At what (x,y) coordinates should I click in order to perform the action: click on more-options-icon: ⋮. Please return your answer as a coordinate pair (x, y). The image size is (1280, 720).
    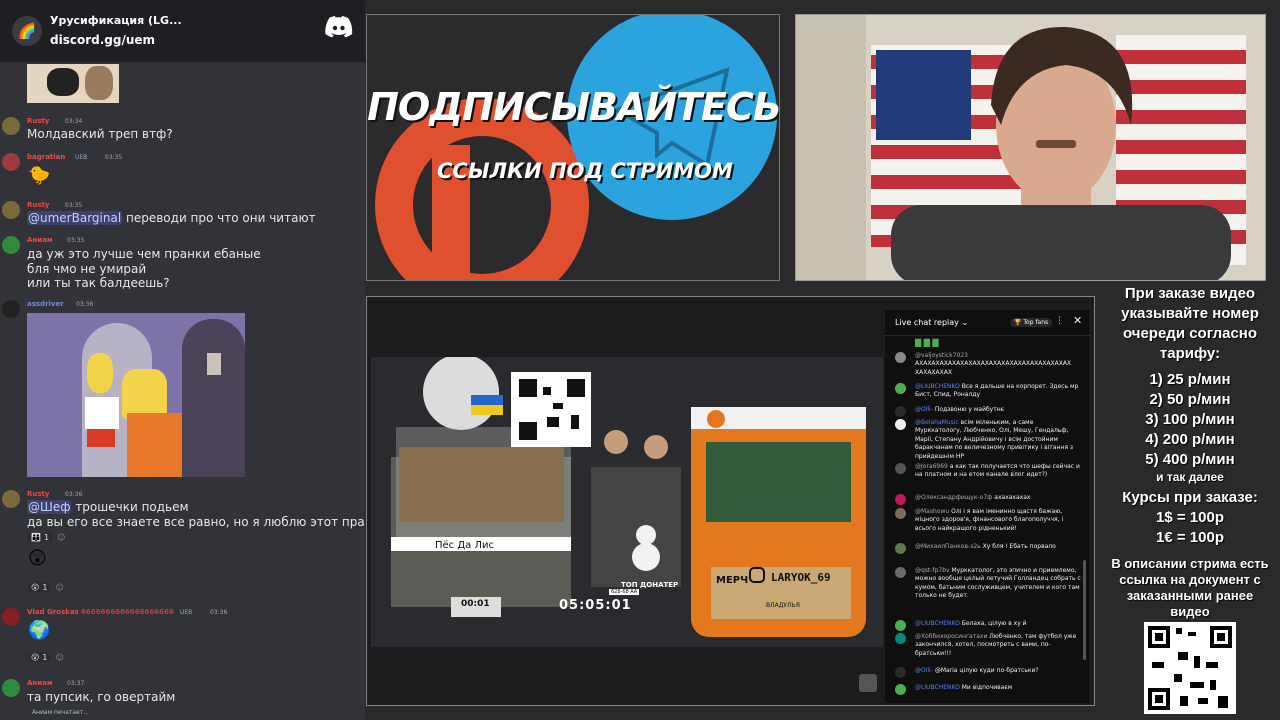
    Looking at the image, I should click on (1059, 321).